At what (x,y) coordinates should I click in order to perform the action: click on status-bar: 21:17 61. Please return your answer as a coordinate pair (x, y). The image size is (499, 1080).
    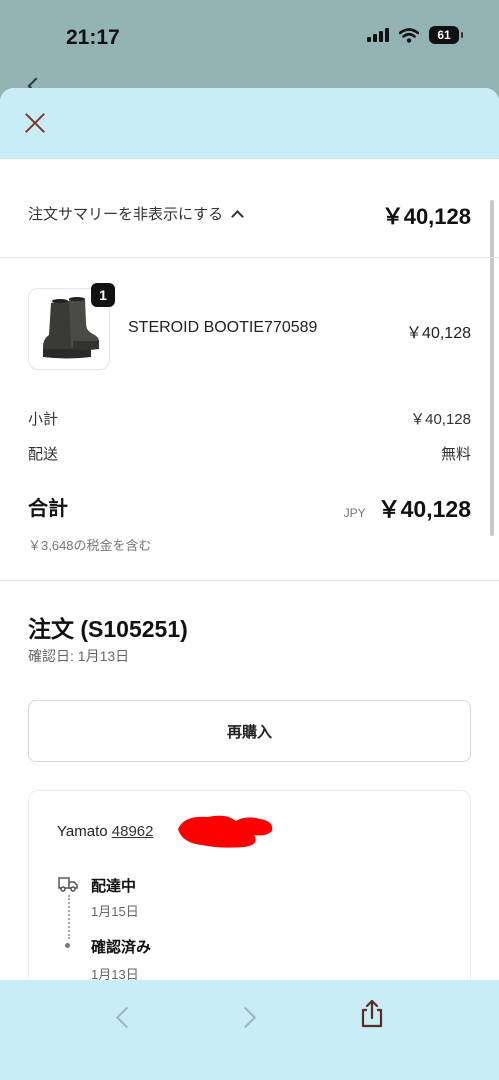
    Looking at the image, I should click on (249, 47).